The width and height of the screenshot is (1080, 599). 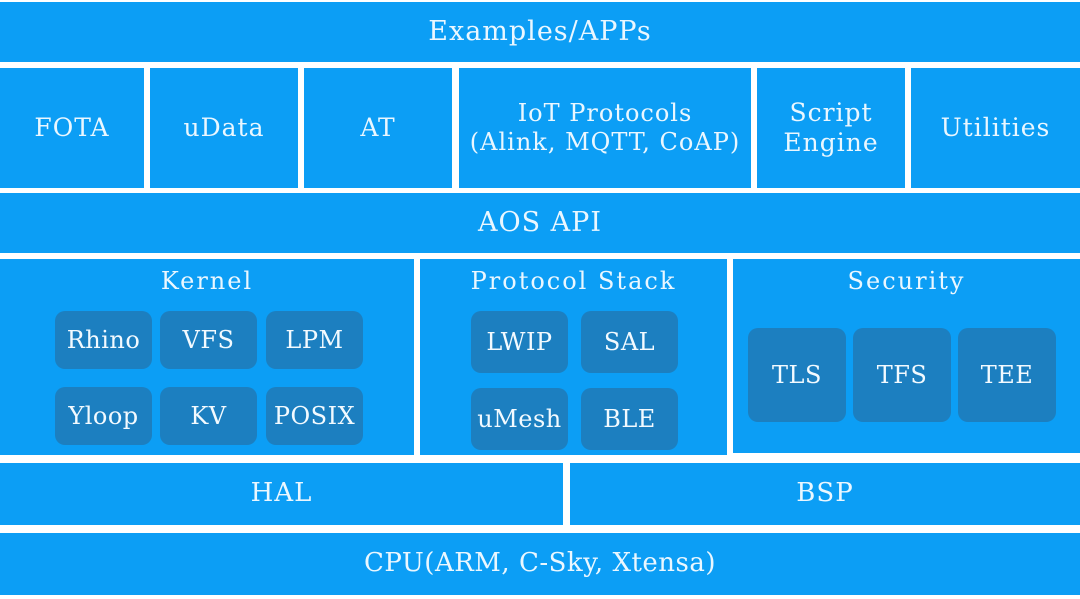 What do you see at coordinates (797, 375) in the screenshot?
I see `chip-tls: TLS` at bounding box center [797, 375].